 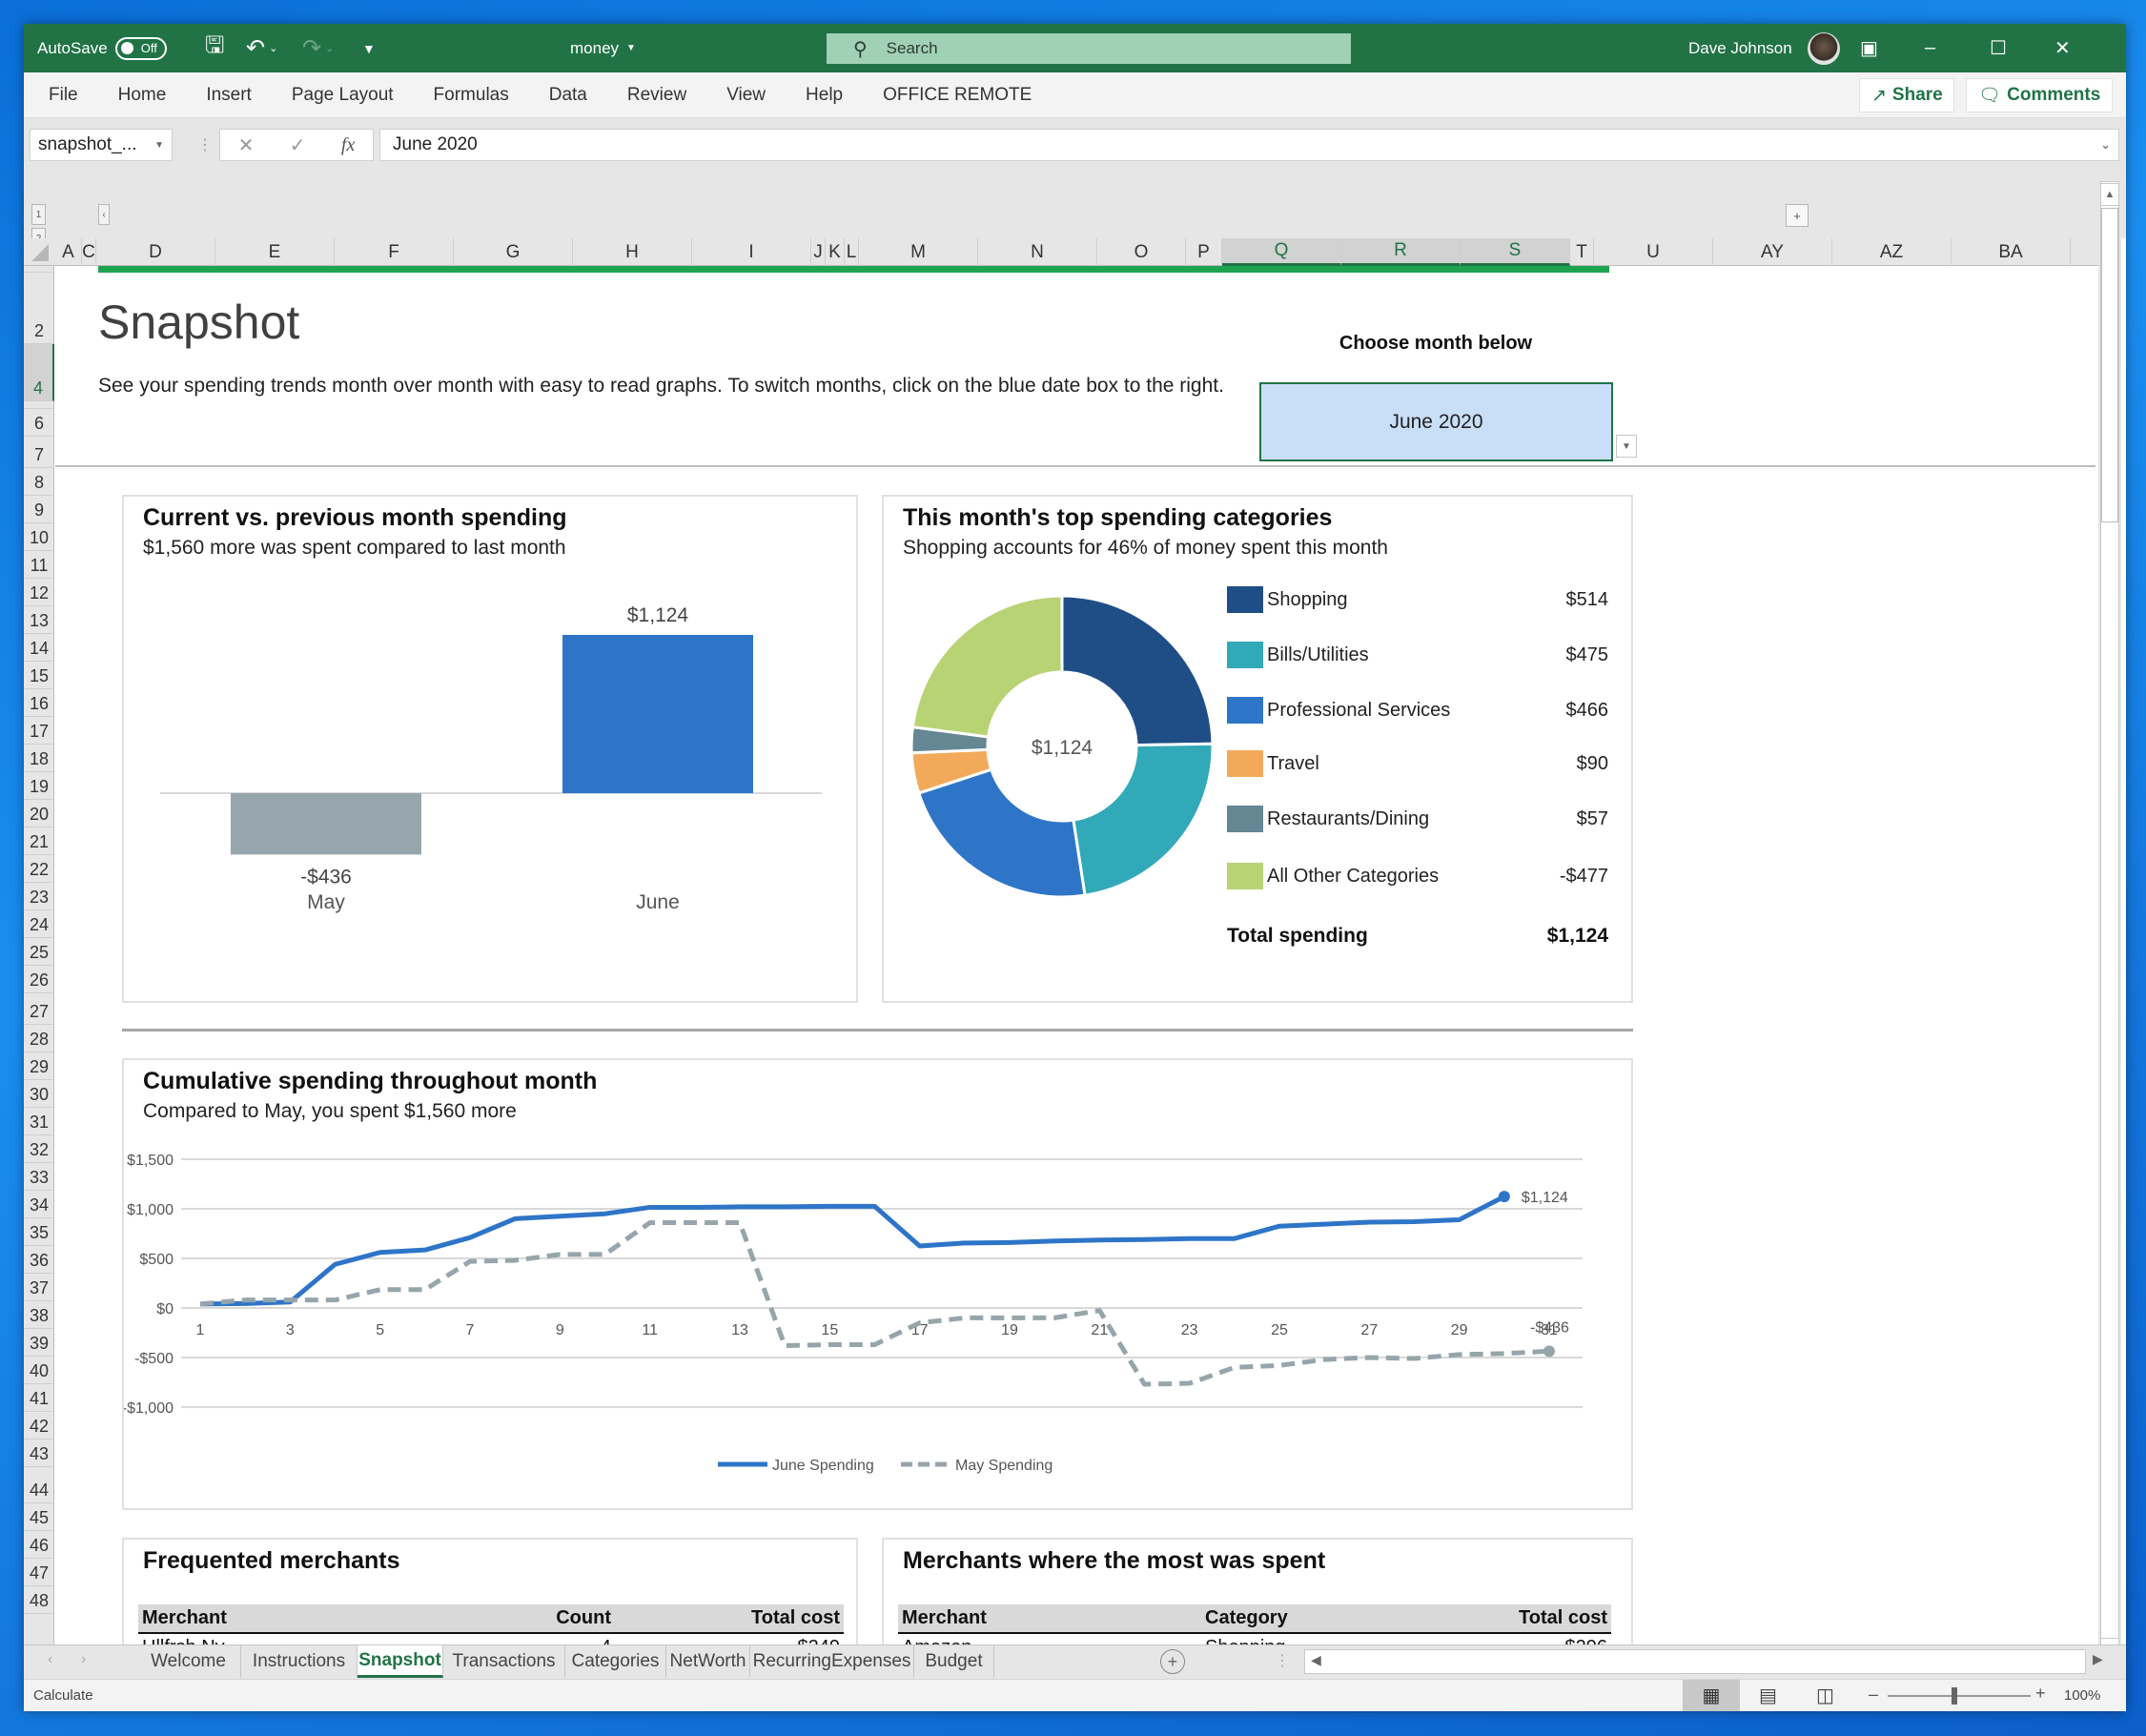 What do you see at coordinates (298, 145) in the screenshot?
I see `enter-icon: ✓` at bounding box center [298, 145].